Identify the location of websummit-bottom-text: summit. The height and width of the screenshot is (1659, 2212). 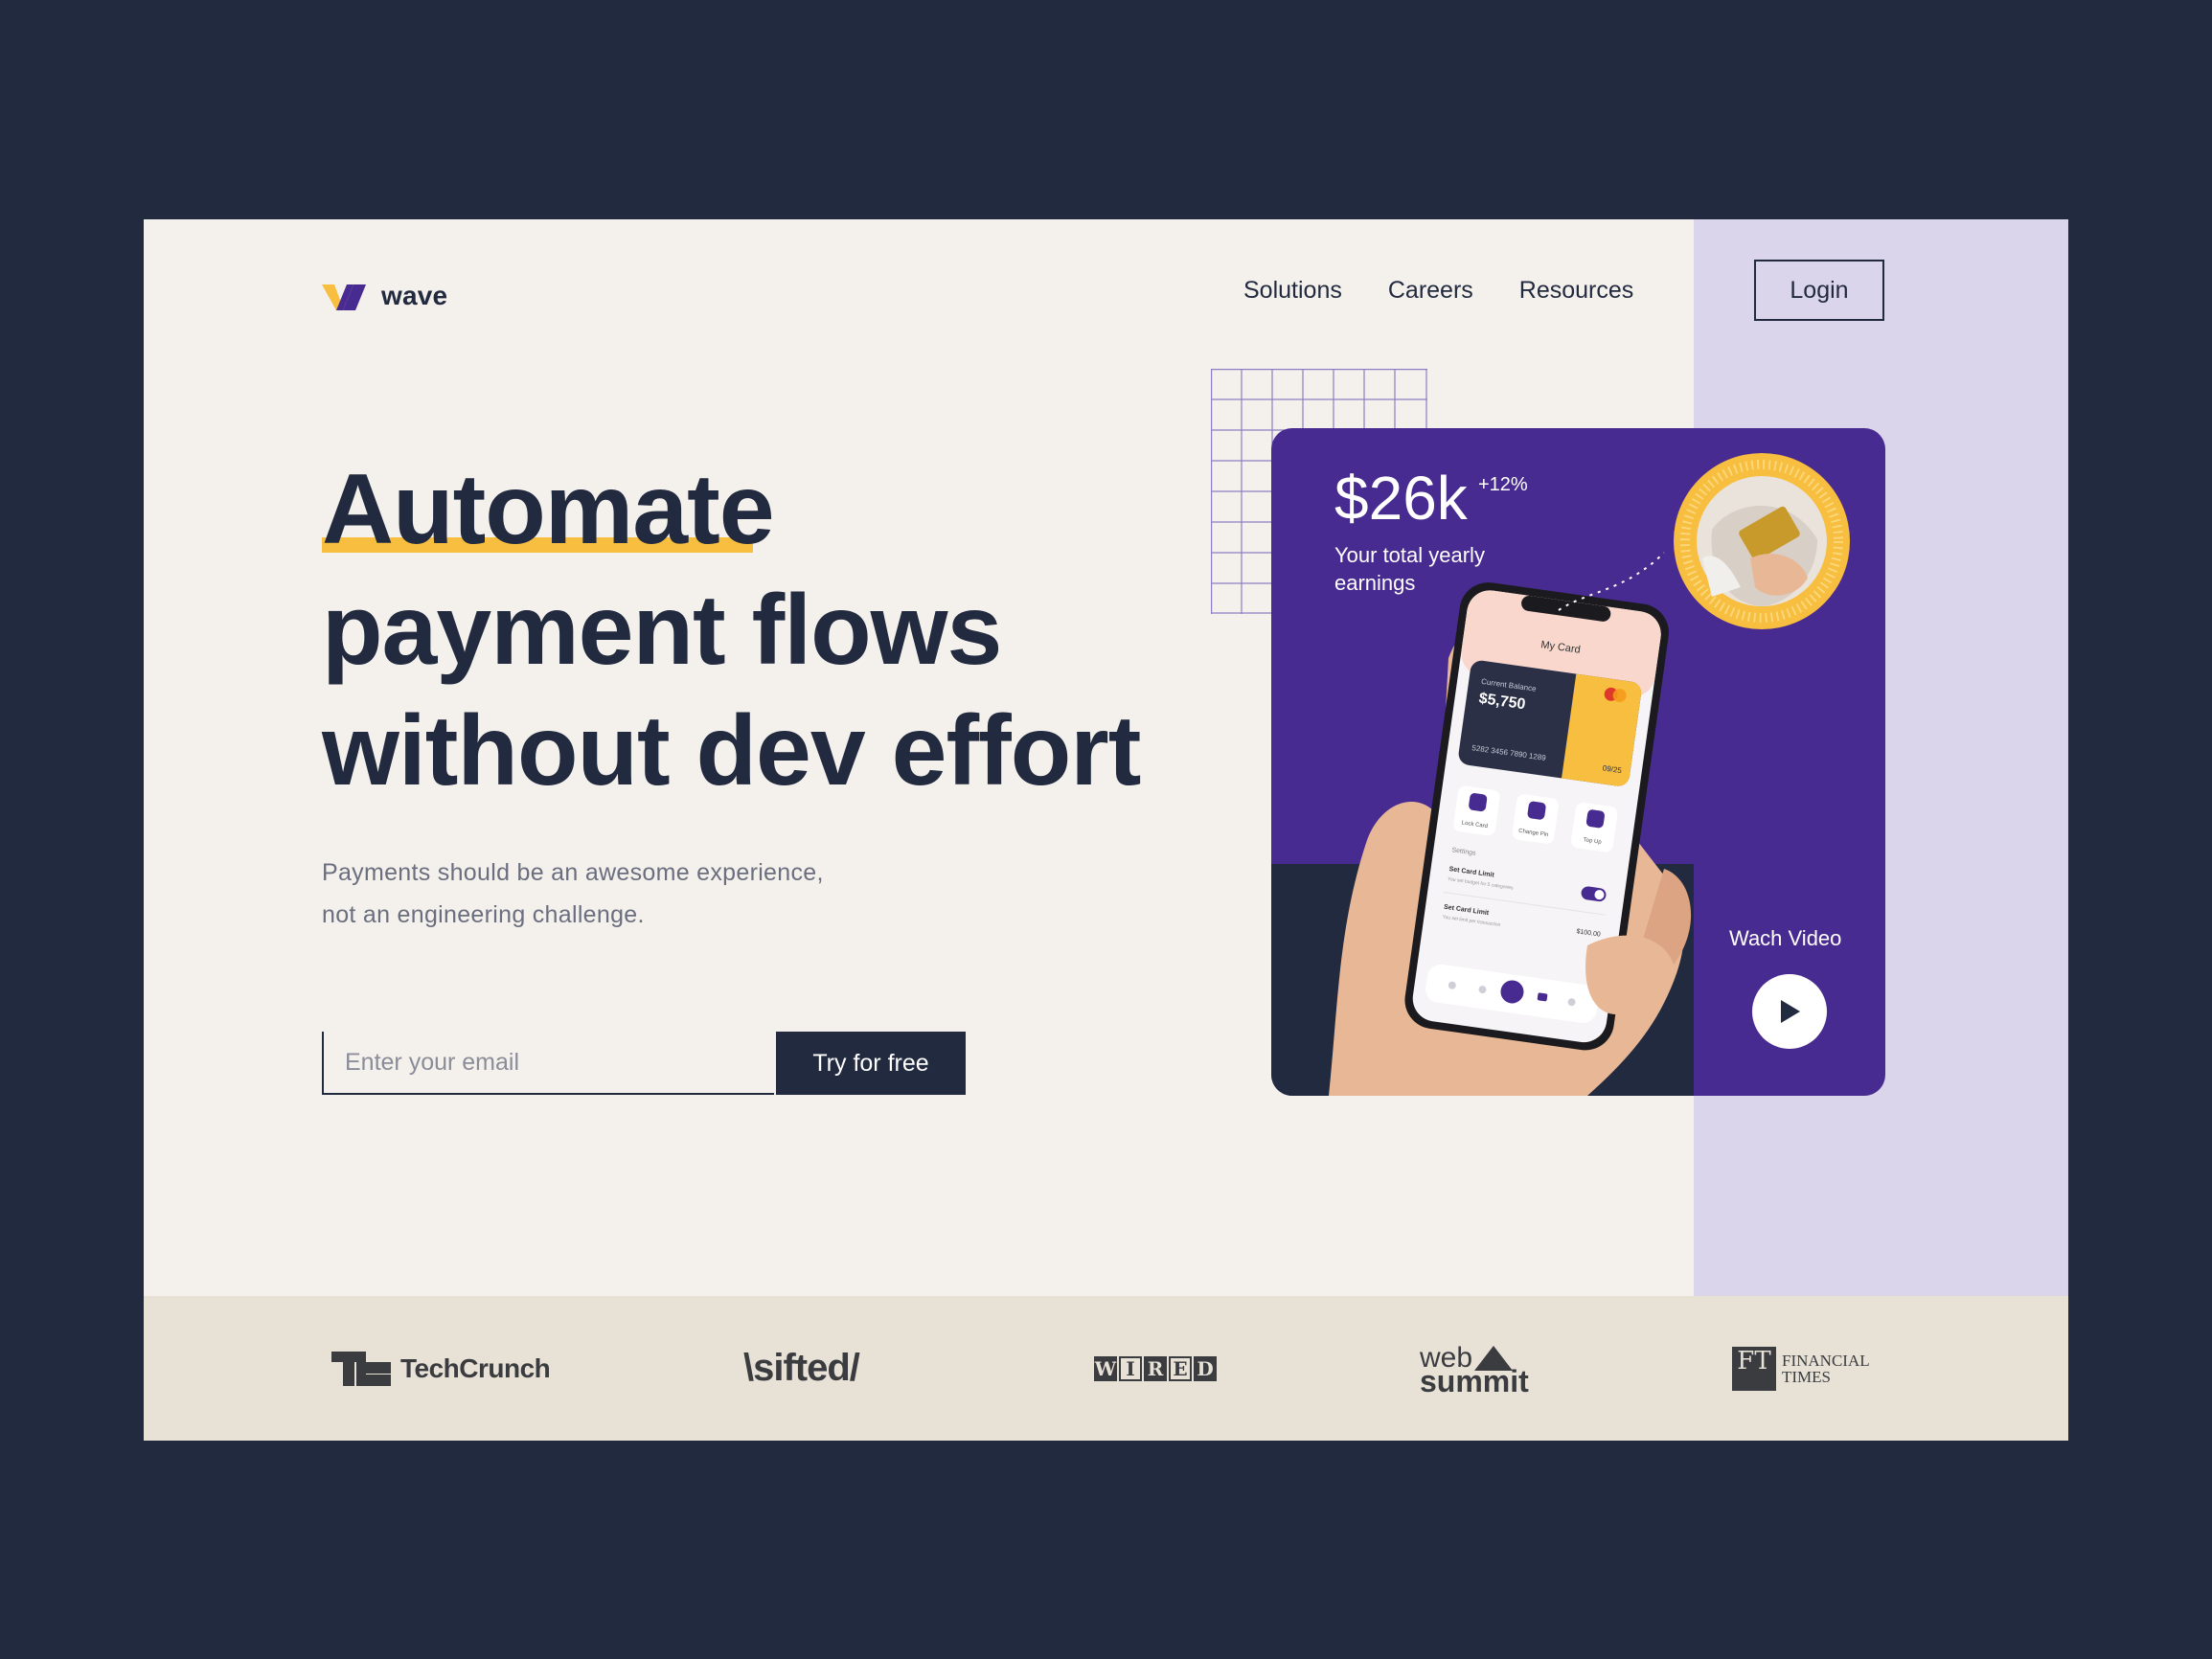
(1474, 1380).